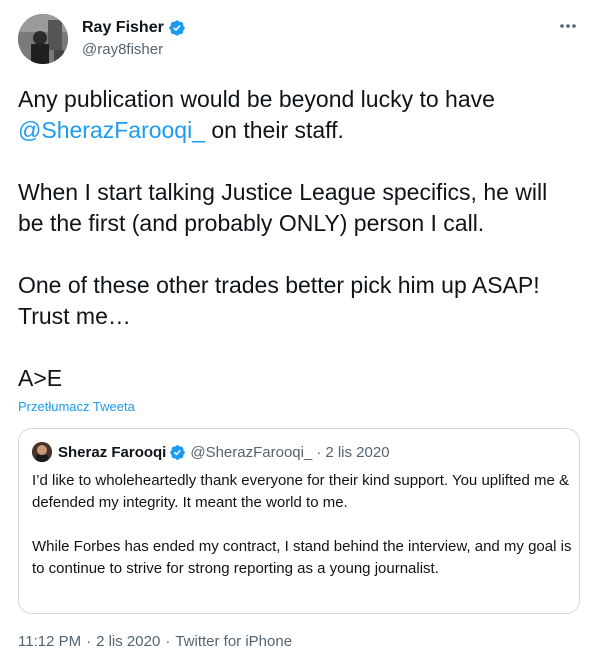 This screenshot has height=670, width=598. Describe the element at coordinates (234, 641) in the screenshot. I see `tweet-source: Twitter for iPhone` at that location.